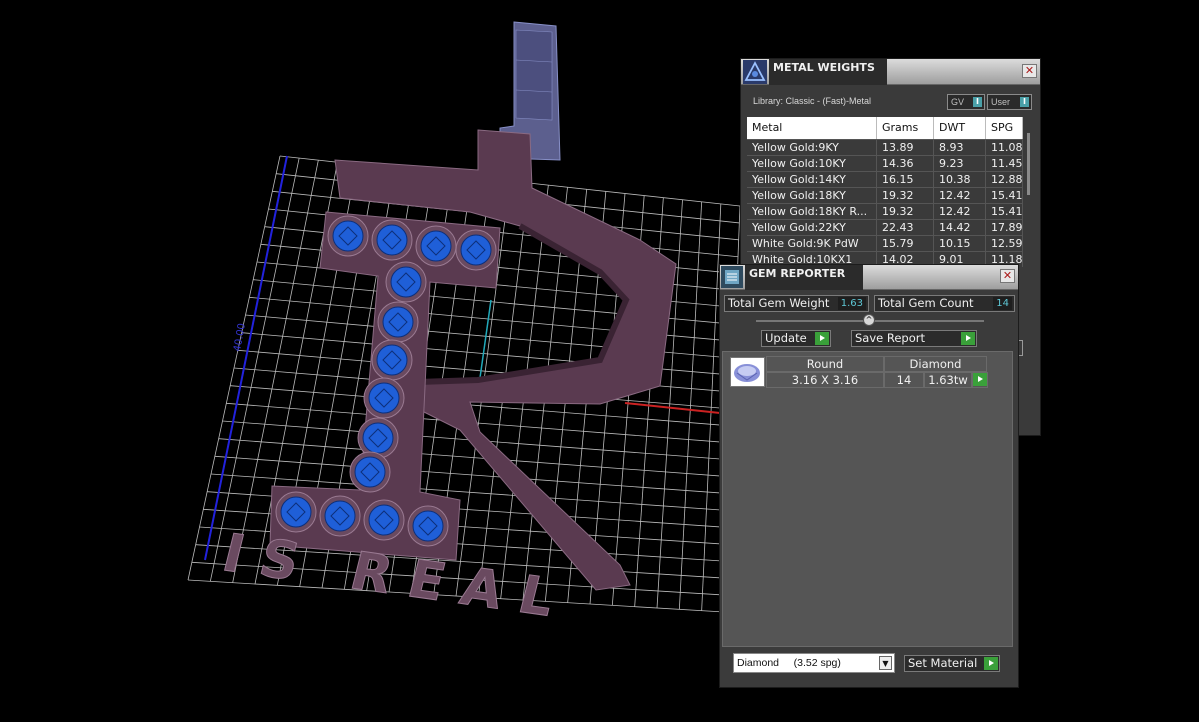  I want to click on update-button: Update, so click(796, 338).